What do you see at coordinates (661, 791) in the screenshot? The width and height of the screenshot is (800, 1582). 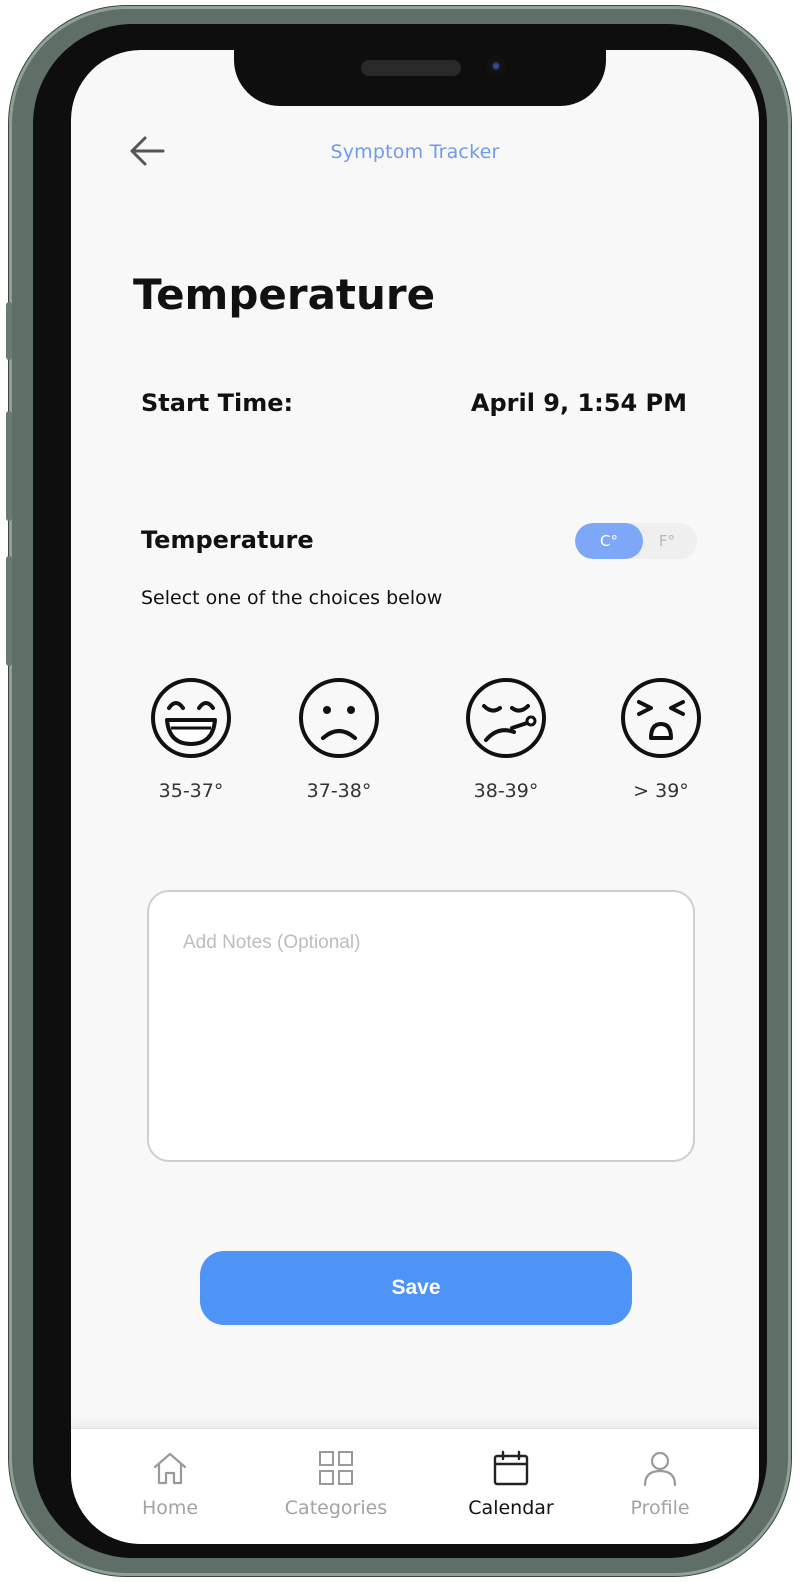 I see `choice-label: > 39°` at bounding box center [661, 791].